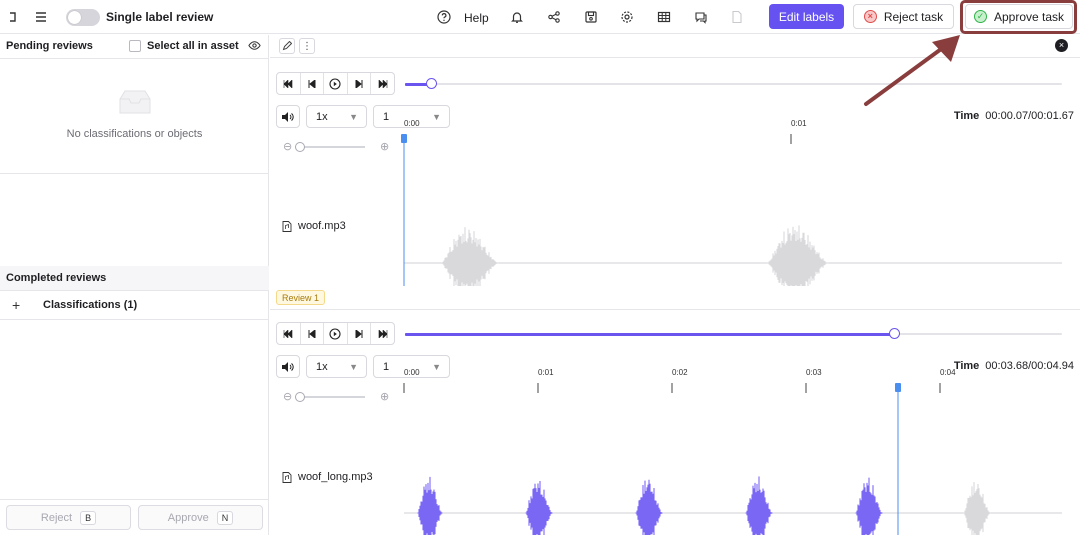 This screenshot has width=1080, height=535. I want to click on reject-label: Reject, so click(56, 517).